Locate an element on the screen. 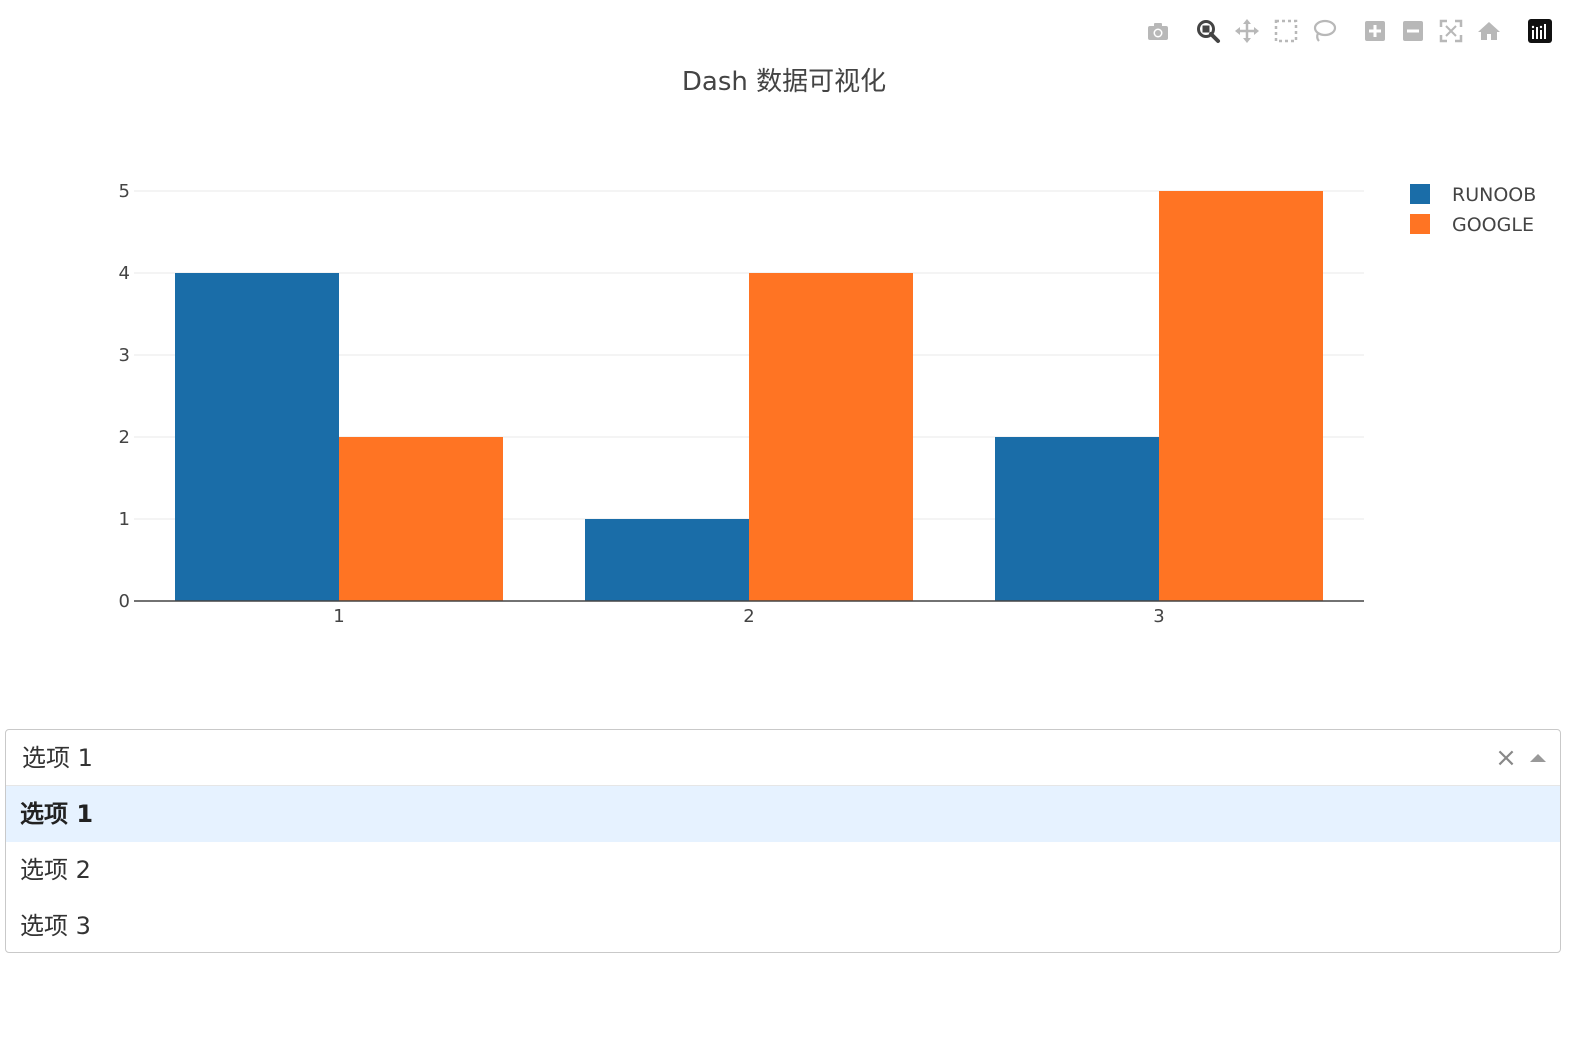 This screenshot has height=1038, width=1572. y-tick-label: 0 is located at coordinates (124, 601).